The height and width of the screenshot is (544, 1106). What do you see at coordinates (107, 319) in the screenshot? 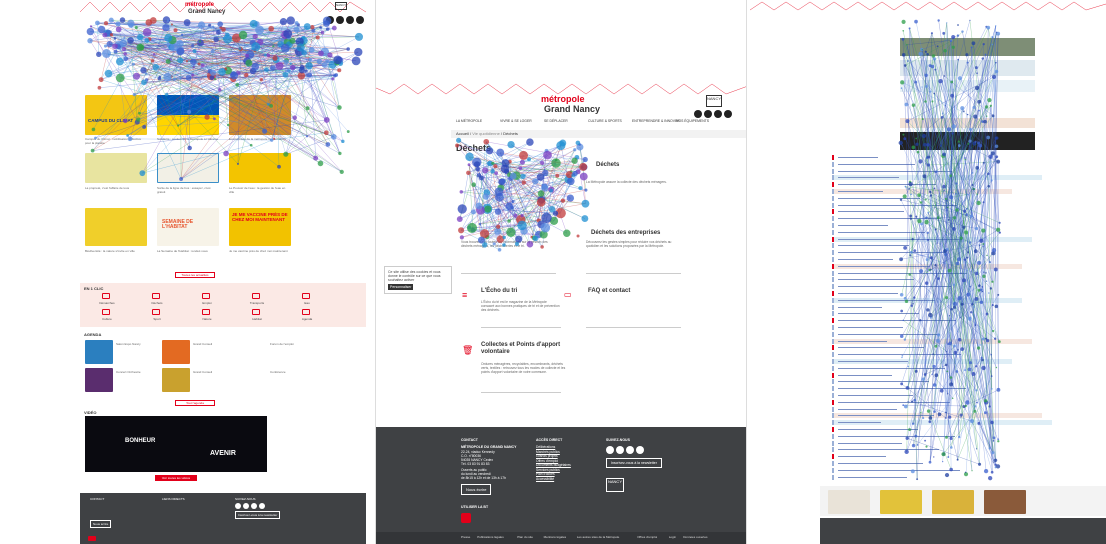
I see `clic-label-5: Culture` at bounding box center [107, 319].